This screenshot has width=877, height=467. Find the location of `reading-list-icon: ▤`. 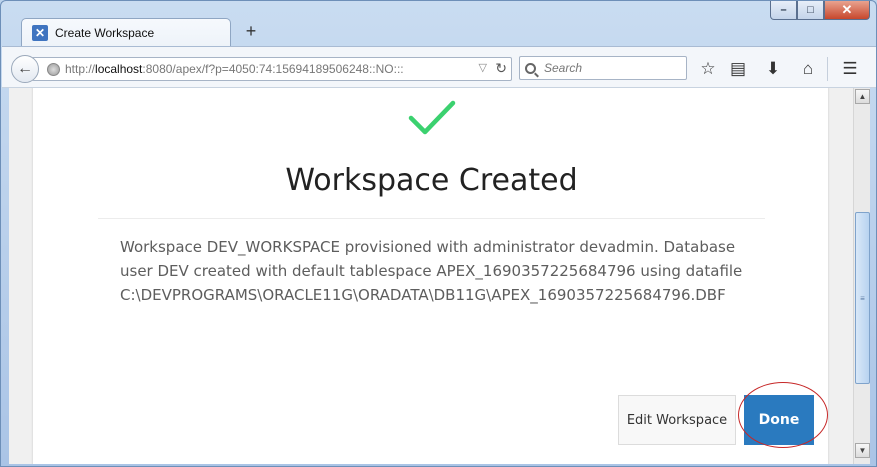

reading-list-icon: ▤ is located at coordinates (738, 69).